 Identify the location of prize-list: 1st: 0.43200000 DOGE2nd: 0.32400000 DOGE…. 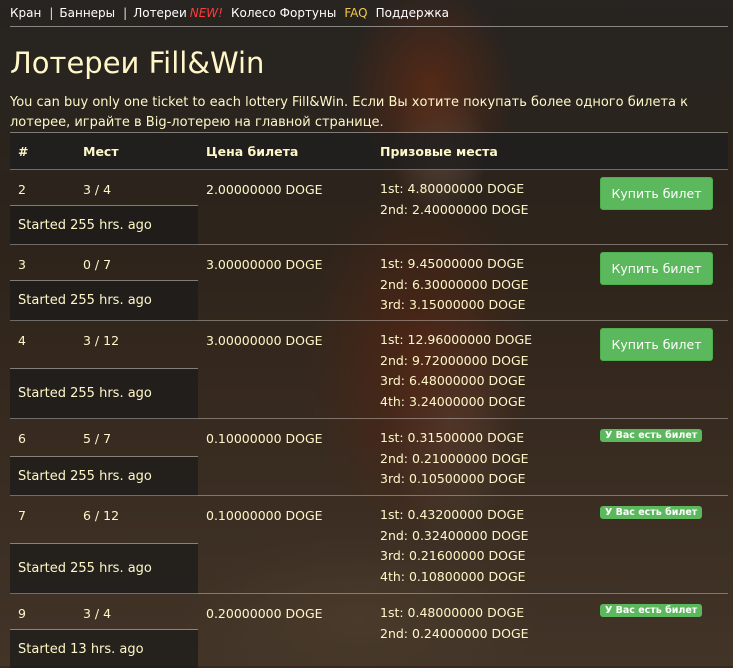
(481, 545).